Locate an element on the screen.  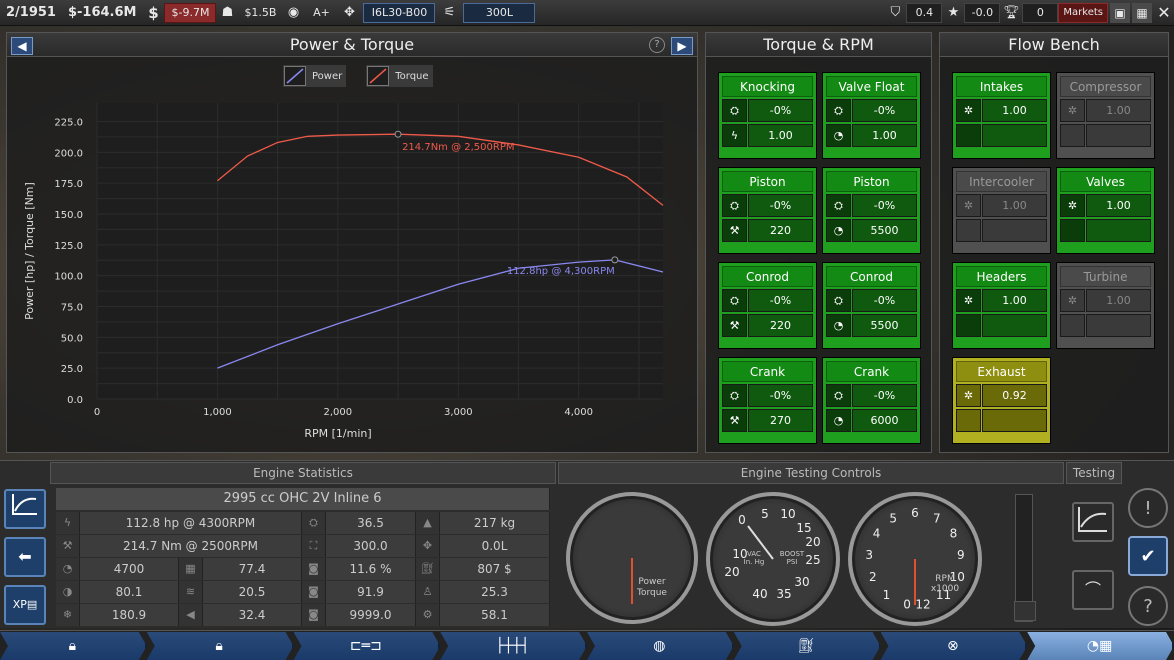
torque-card: Crank ⛭ -0% ◔ 6000 is located at coordinates (871, 400).